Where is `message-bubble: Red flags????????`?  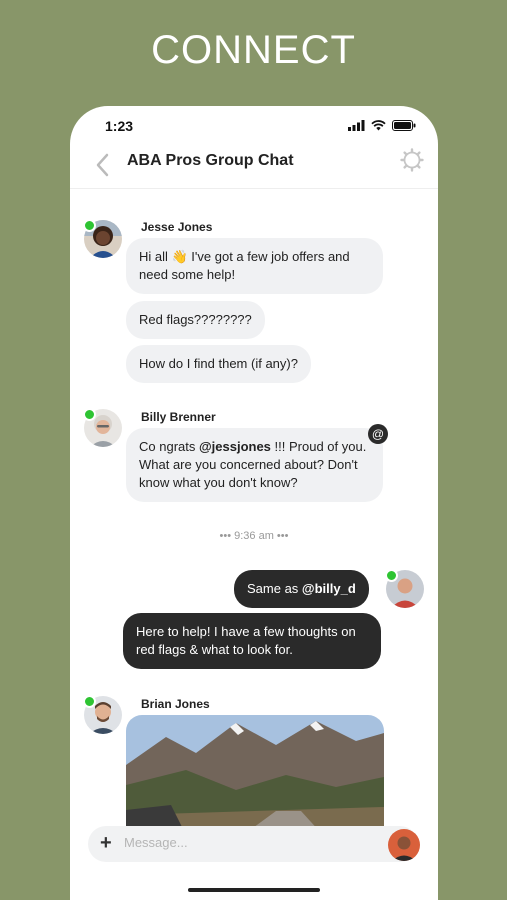
message-bubble: Red flags???????? is located at coordinates (195, 320).